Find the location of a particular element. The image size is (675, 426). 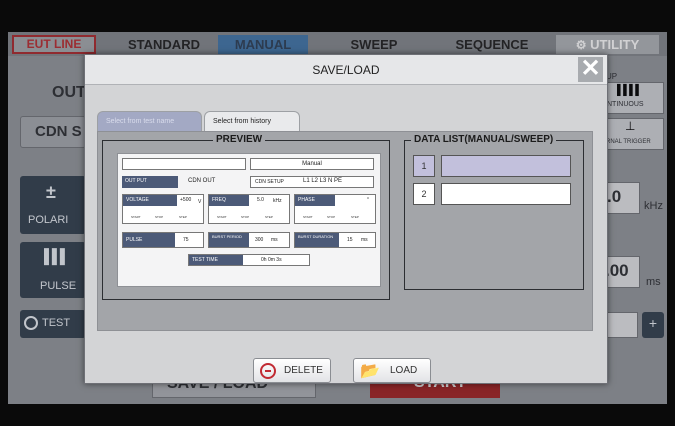

preview-phase-step: STEP is located at coordinates (355, 217).